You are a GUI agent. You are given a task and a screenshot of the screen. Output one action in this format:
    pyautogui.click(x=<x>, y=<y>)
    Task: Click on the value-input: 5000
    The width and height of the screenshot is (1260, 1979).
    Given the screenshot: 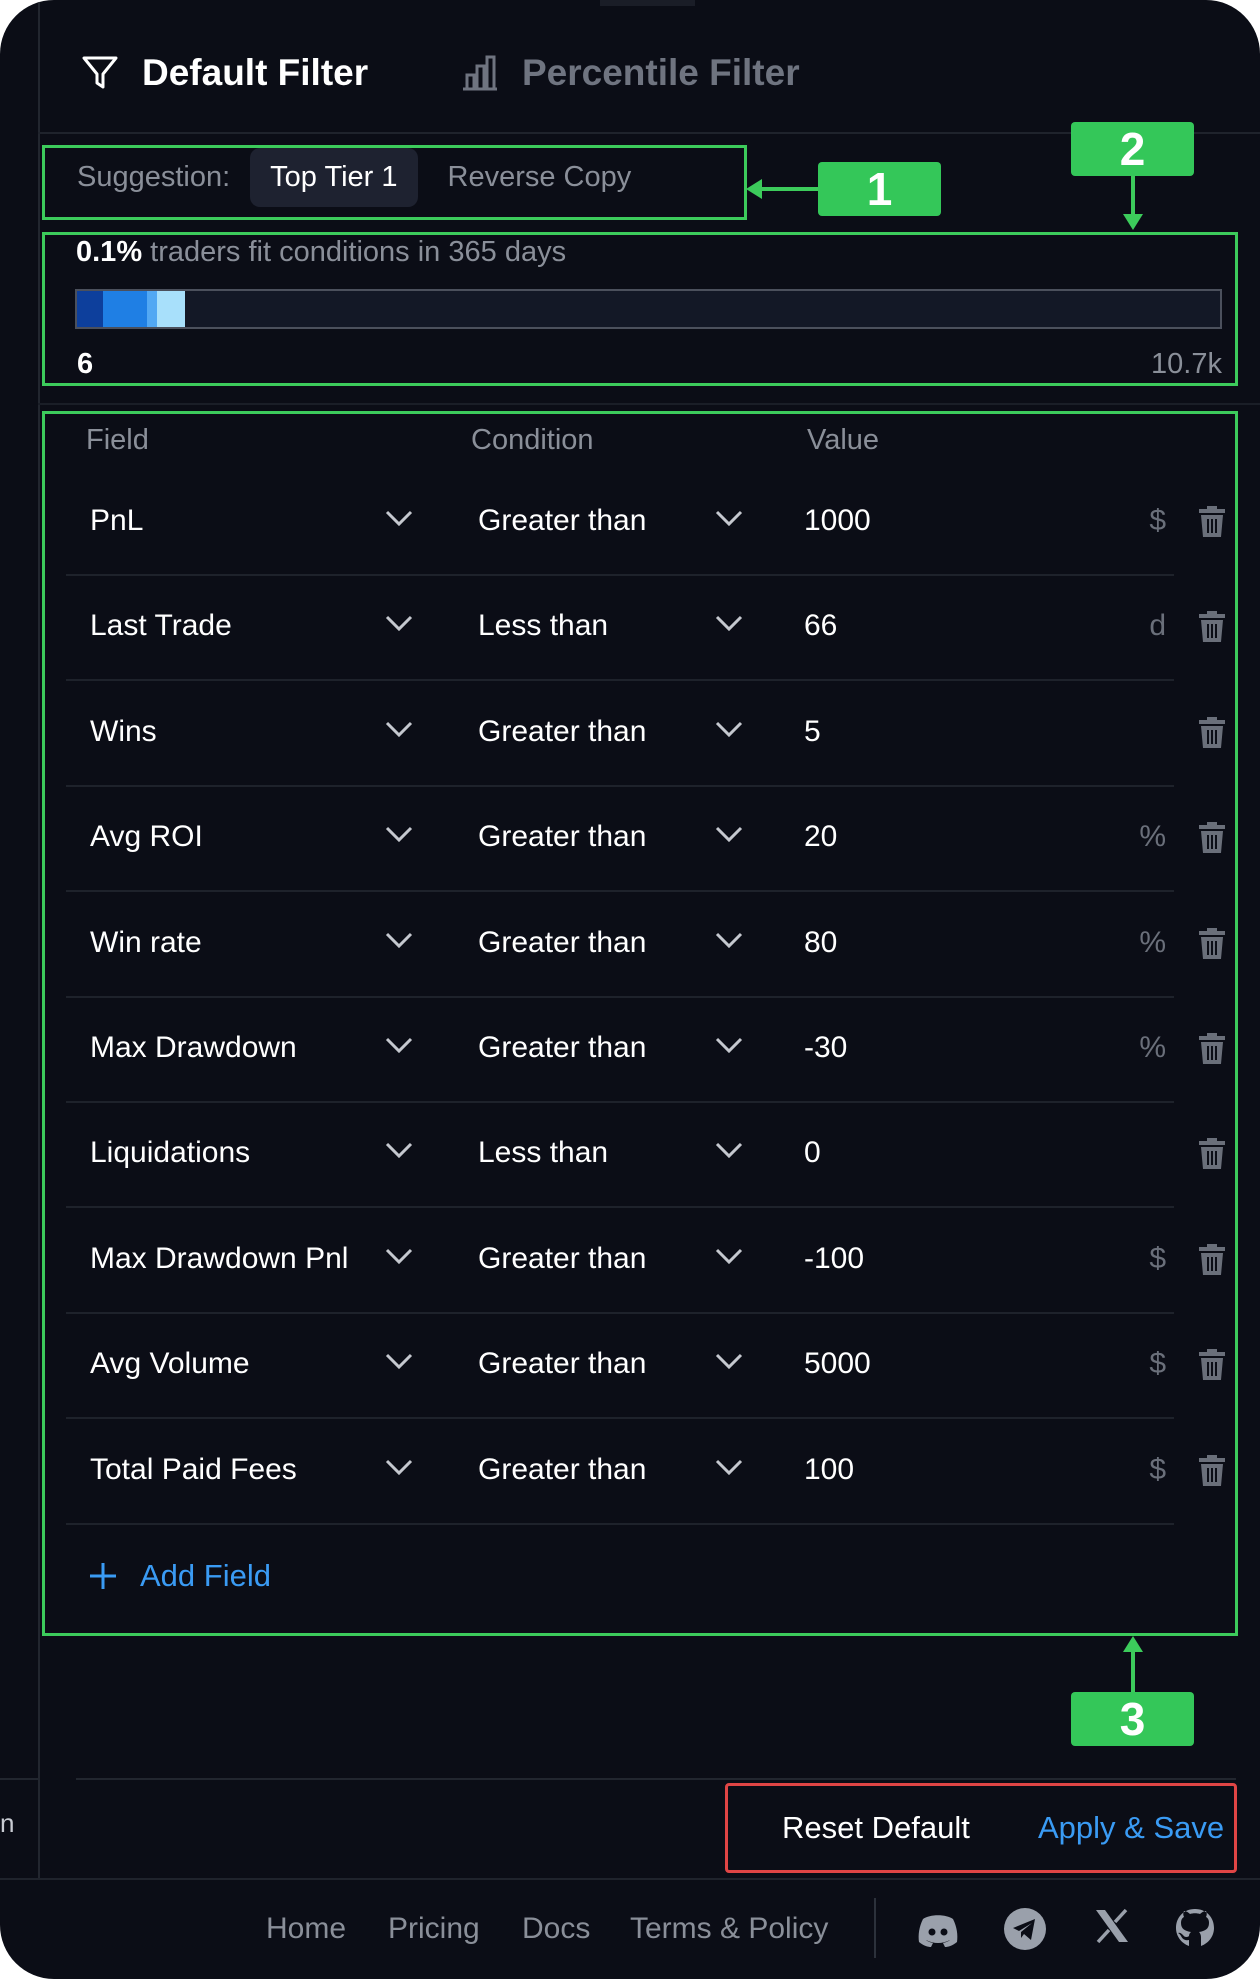 What is the action you would take?
    pyautogui.click(x=837, y=1364)
    